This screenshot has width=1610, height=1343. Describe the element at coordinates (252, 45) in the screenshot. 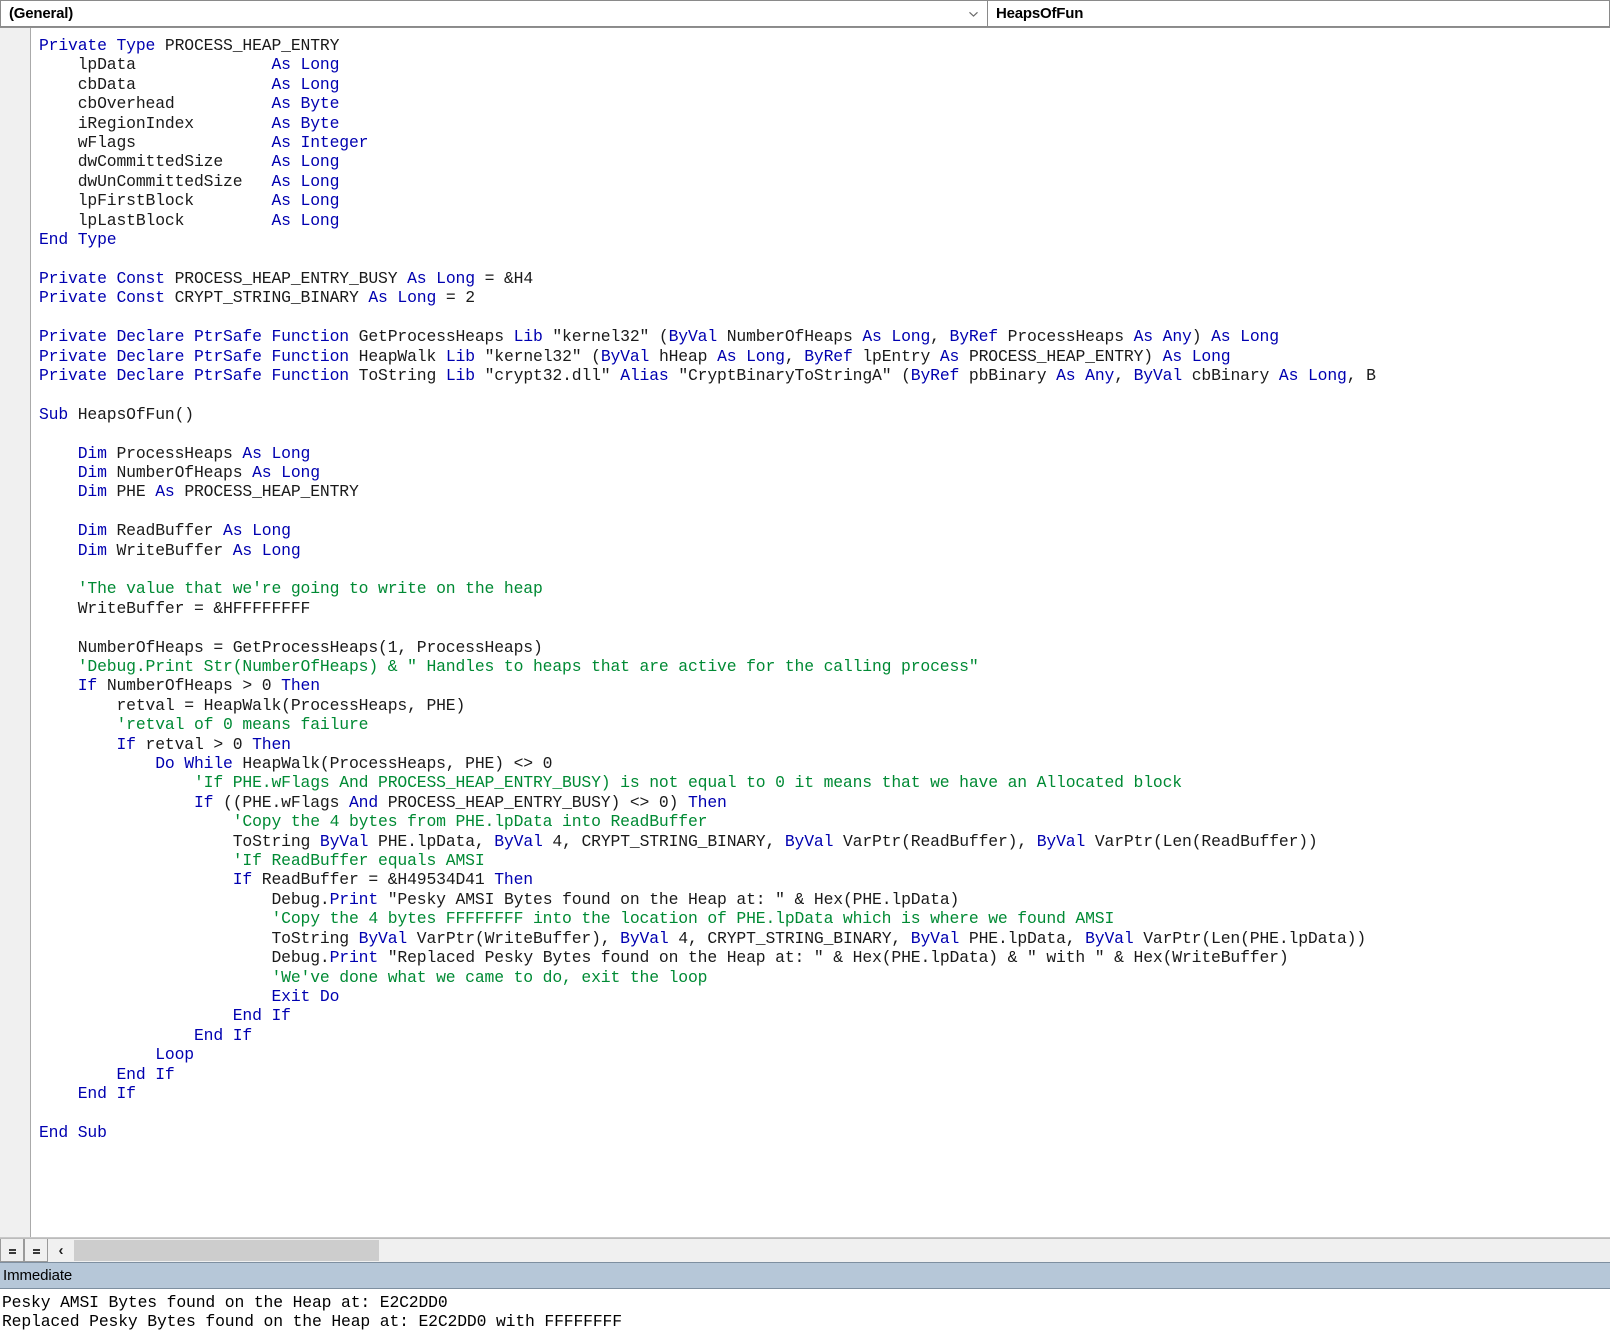

I see `code-token-id: PROCESS_HEAP_ENTRY` at that location.